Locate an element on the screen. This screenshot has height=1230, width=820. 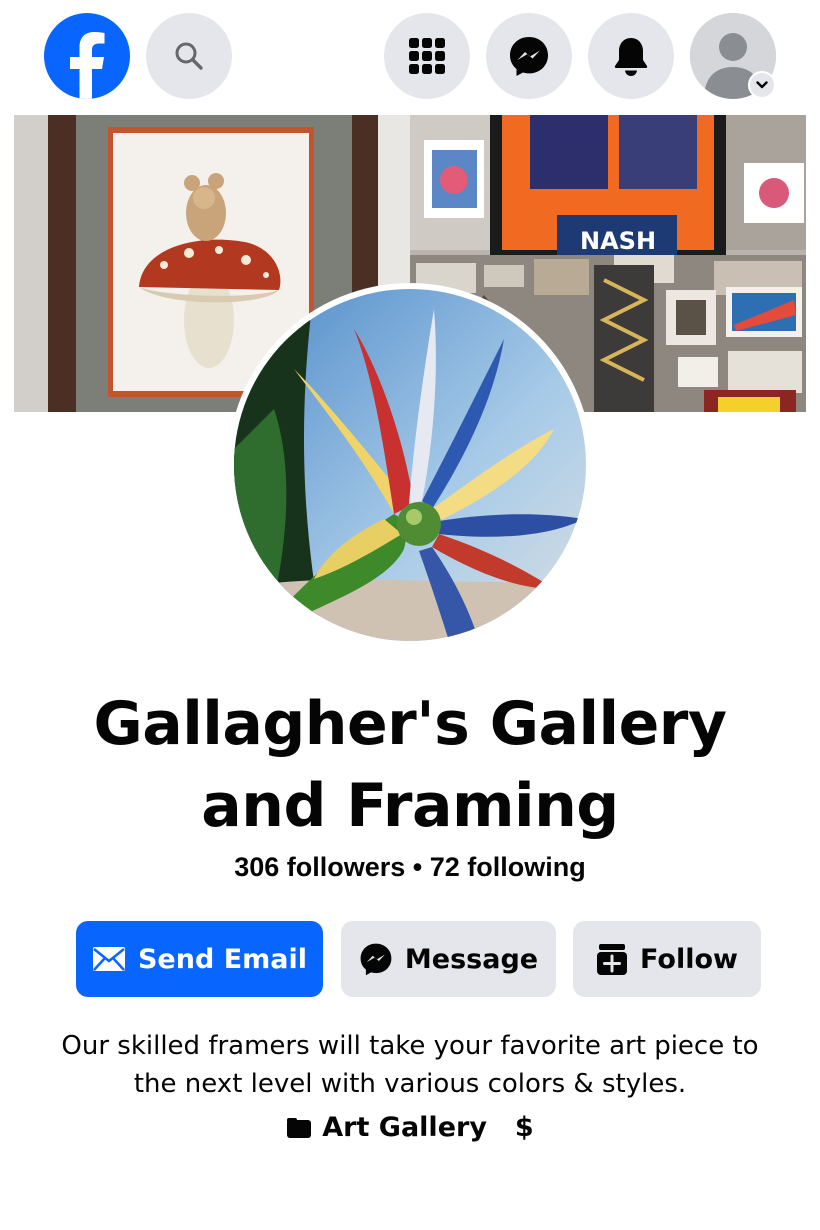
envelope-icon is located at coordinates (108, 959).